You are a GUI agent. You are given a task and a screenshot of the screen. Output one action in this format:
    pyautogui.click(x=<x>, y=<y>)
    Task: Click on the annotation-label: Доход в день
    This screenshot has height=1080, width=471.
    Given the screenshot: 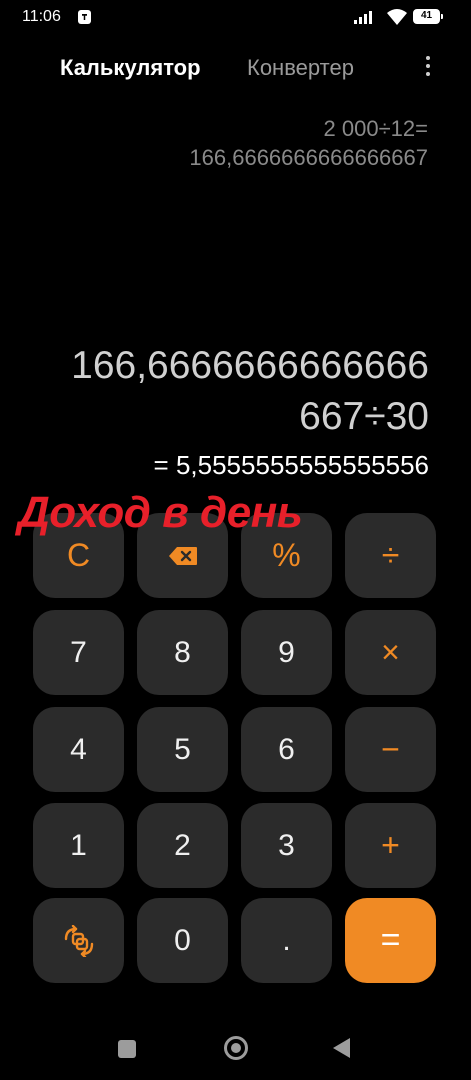 What is the action you would take?
    pyautogui.click(x=160, y=512)
    